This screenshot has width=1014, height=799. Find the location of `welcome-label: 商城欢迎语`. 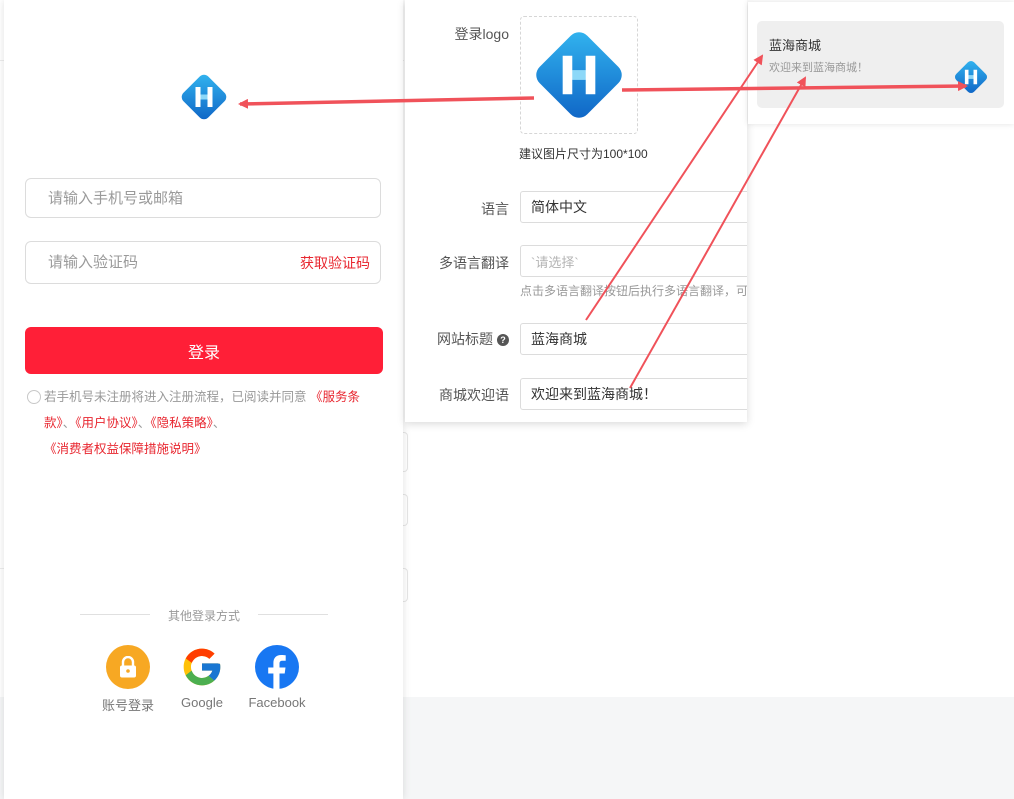

welcome-label: 商城欢迎语 is located at coordinates (474, 395).